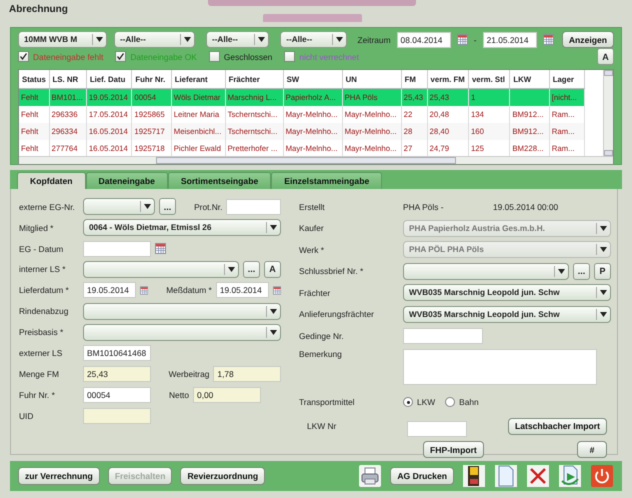 This screenshot has height=498, width=632. What do you see at coordinates (179, 395) in the screenshot?
I see `field-label: Netto` at bounding box center [179, 395].